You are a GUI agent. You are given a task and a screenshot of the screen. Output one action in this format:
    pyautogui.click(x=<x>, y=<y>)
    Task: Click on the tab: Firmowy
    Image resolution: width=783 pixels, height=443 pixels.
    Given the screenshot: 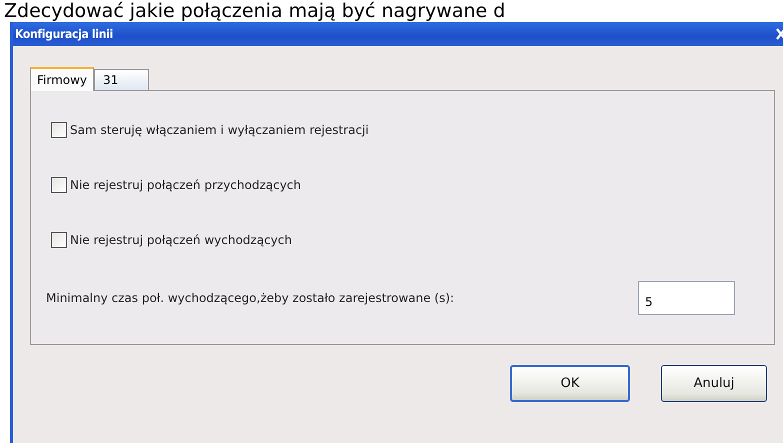 What is the action you would take?
    pyautogui.click(x=62, y=79)
    